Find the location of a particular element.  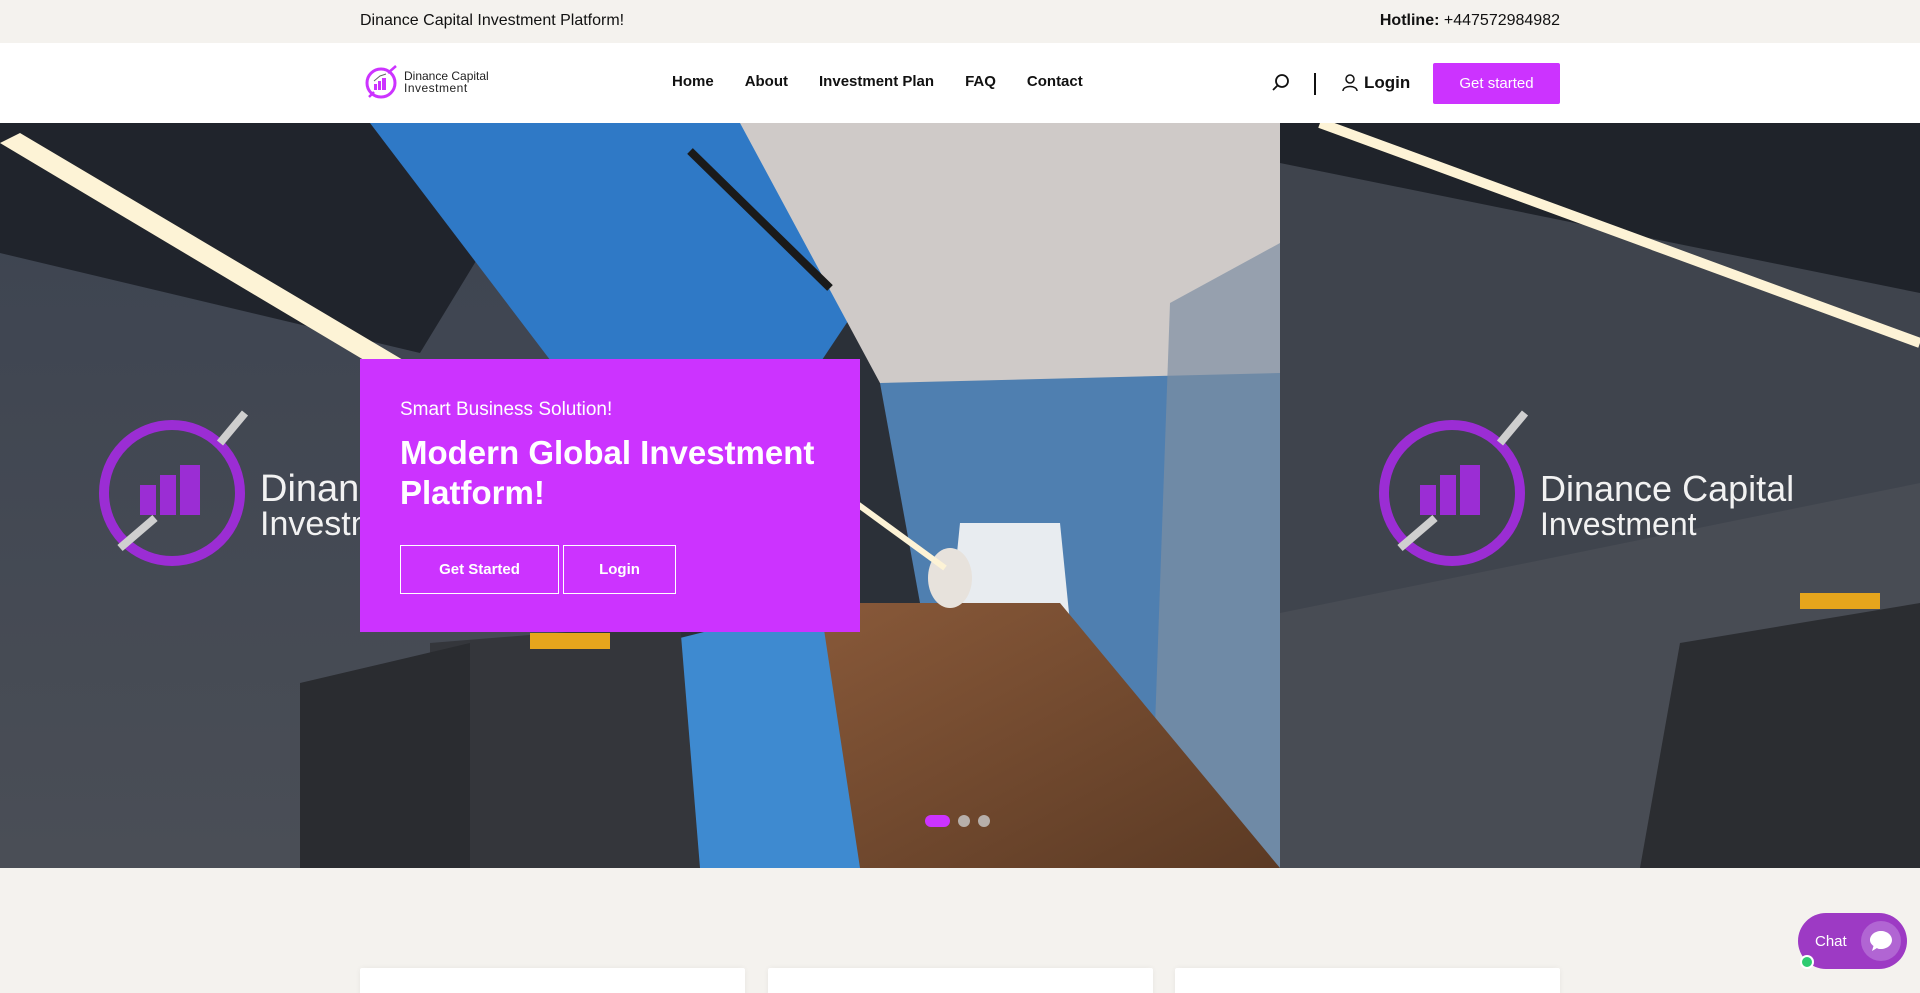

slider-dots is located at coordinates (957, 821).